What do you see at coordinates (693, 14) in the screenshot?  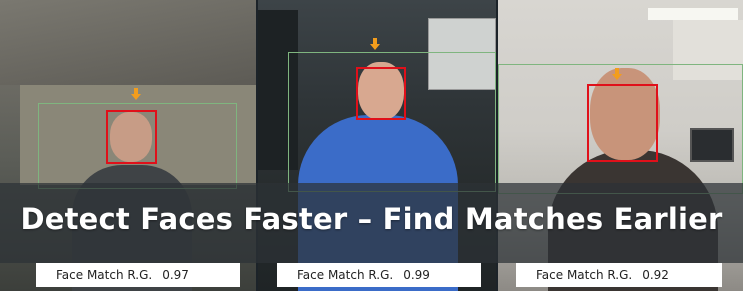 I see `background-light` at bounding box center [693, 14].